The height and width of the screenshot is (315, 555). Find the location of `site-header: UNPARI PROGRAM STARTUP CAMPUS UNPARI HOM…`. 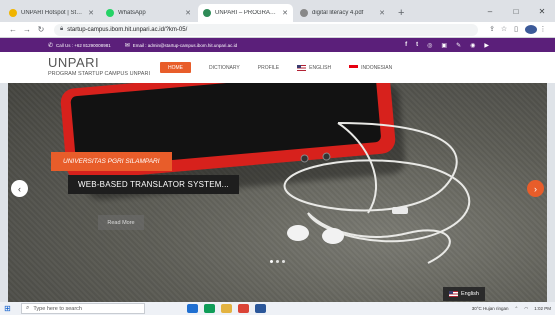

site-header: UNPARI PROGRAM STARTUP CAMPUS UNPARI HOM… is located at coordinates (277, 67).